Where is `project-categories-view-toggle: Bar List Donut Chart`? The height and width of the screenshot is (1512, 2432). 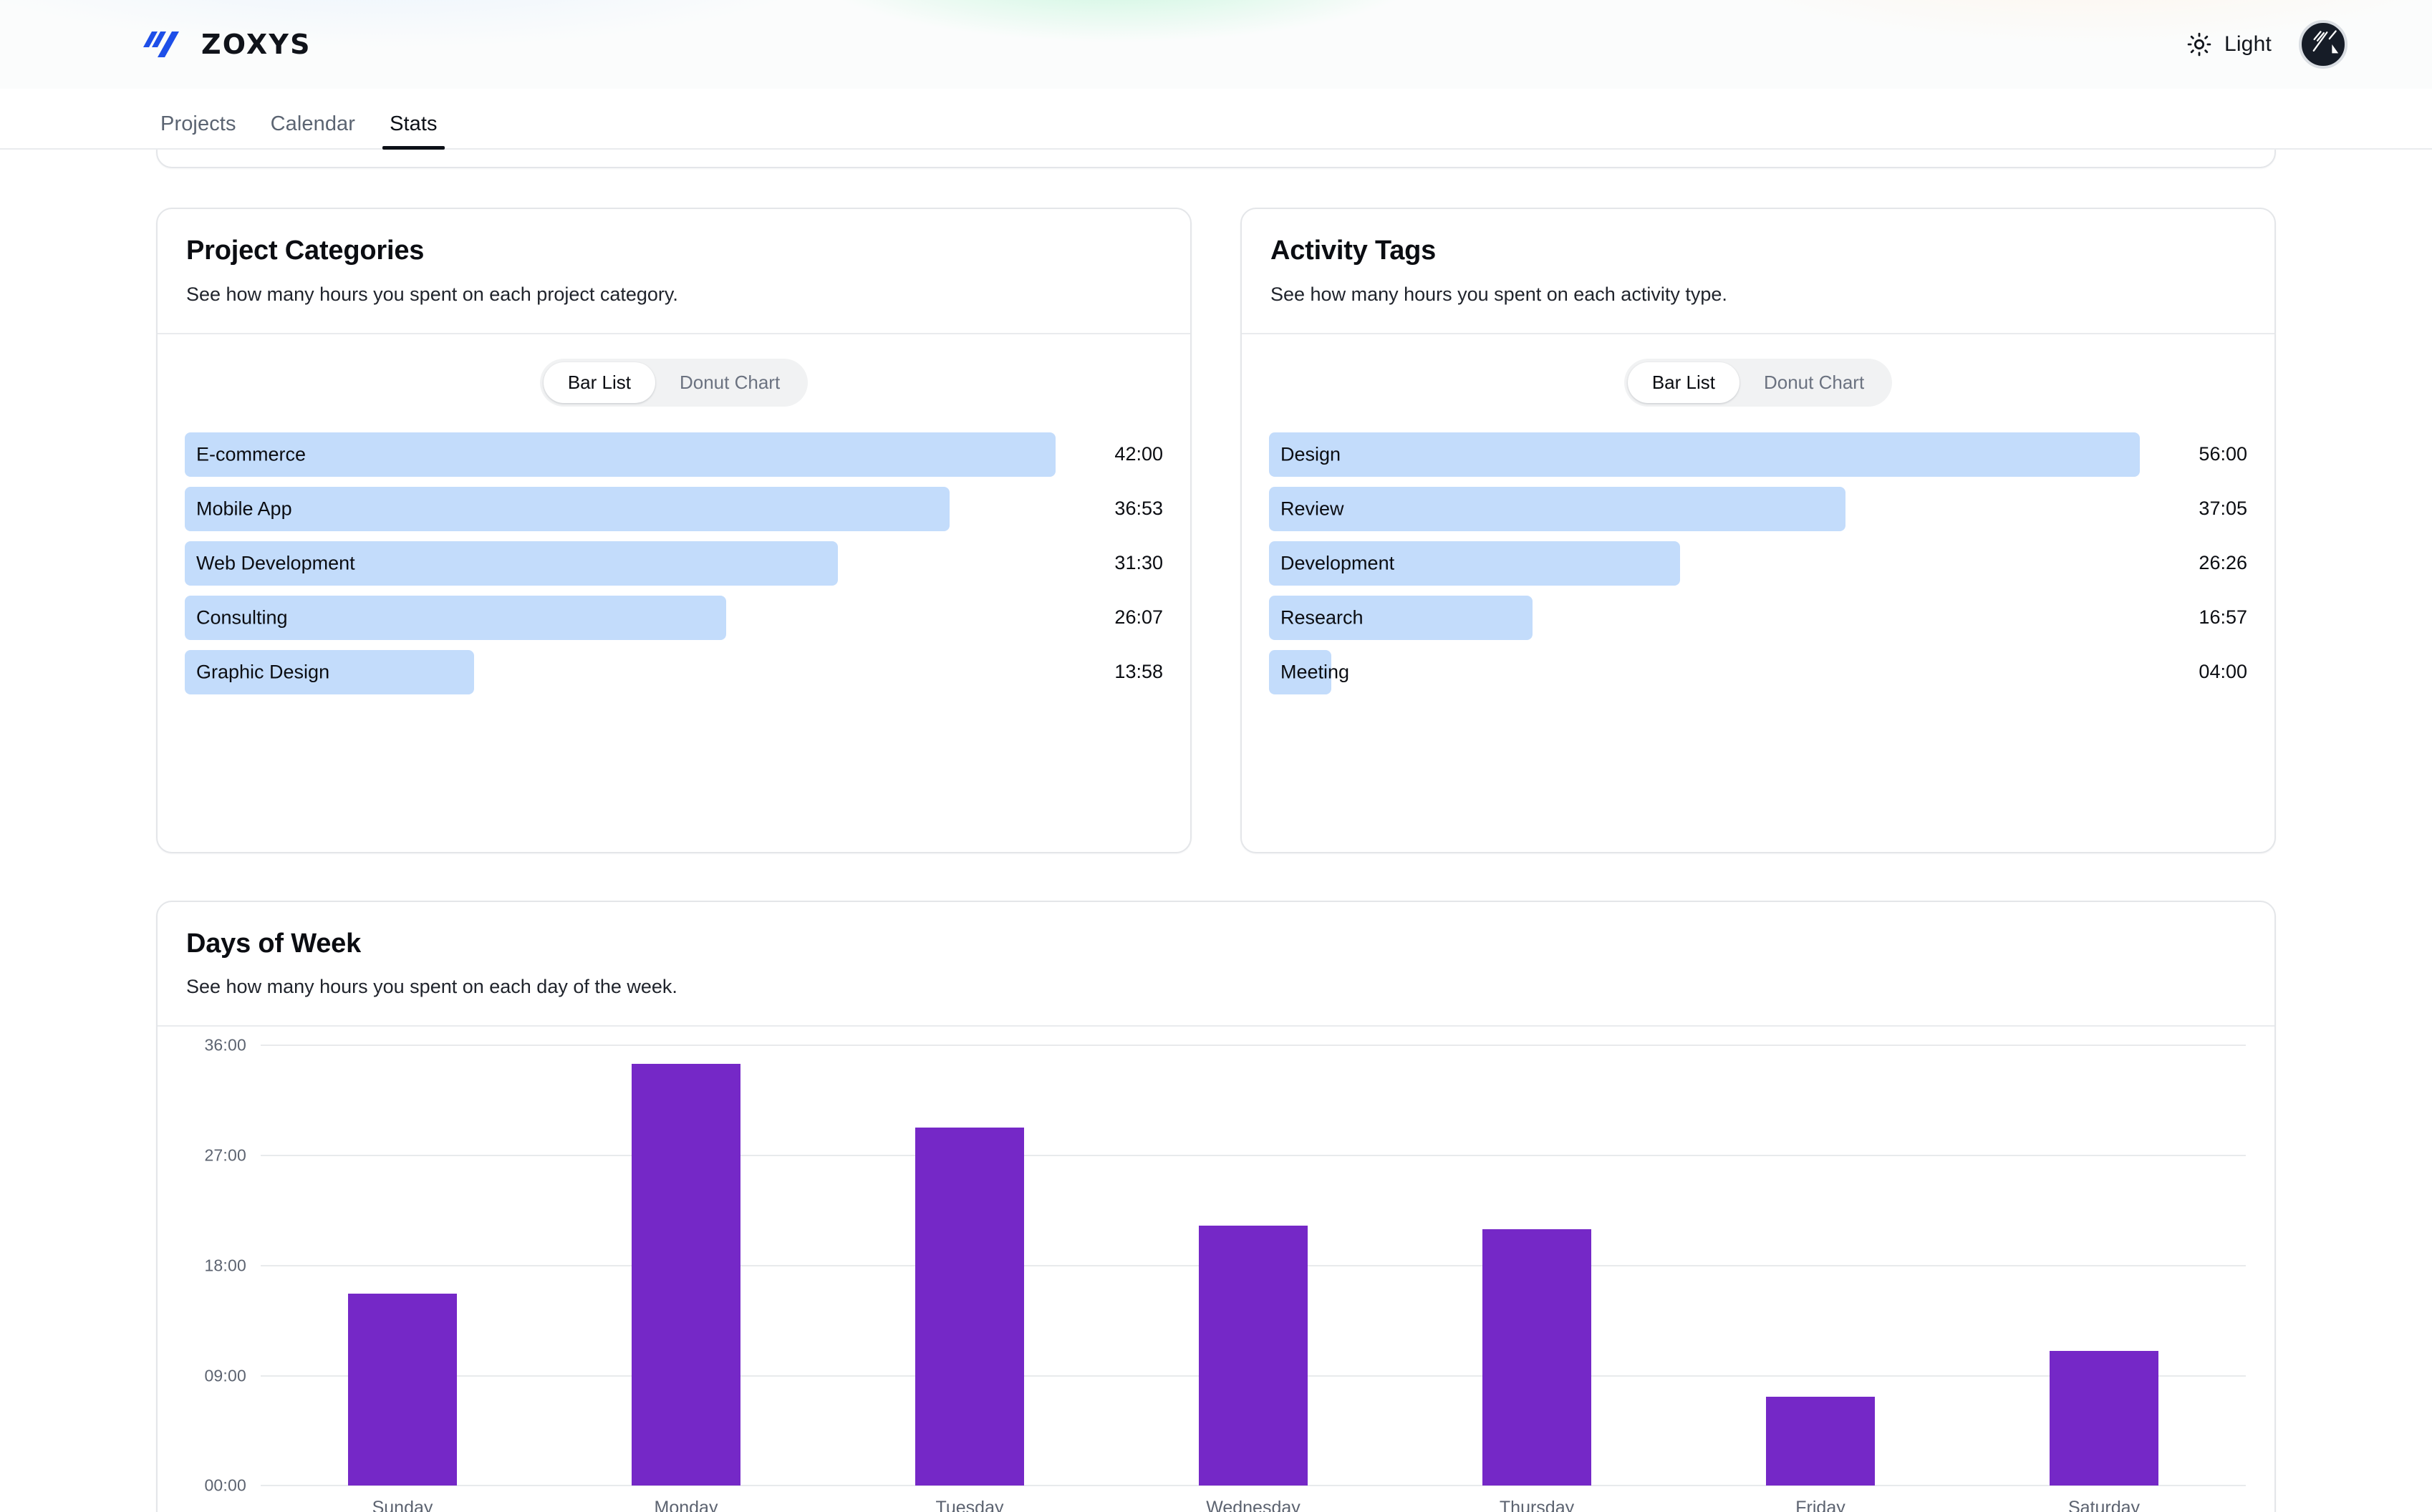
project-categories-view-toggle: Bar List Donut Chart is located at coordinates (674, 382).